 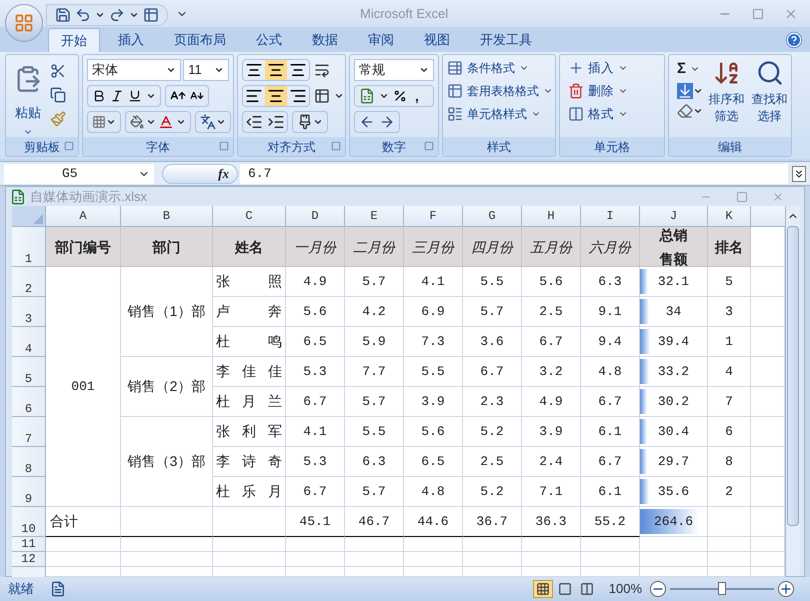 What do you see at coordinates (598, 114) in the screenshot?
I see `cell-menu-button: 格式` at bounding box center [598, 114].